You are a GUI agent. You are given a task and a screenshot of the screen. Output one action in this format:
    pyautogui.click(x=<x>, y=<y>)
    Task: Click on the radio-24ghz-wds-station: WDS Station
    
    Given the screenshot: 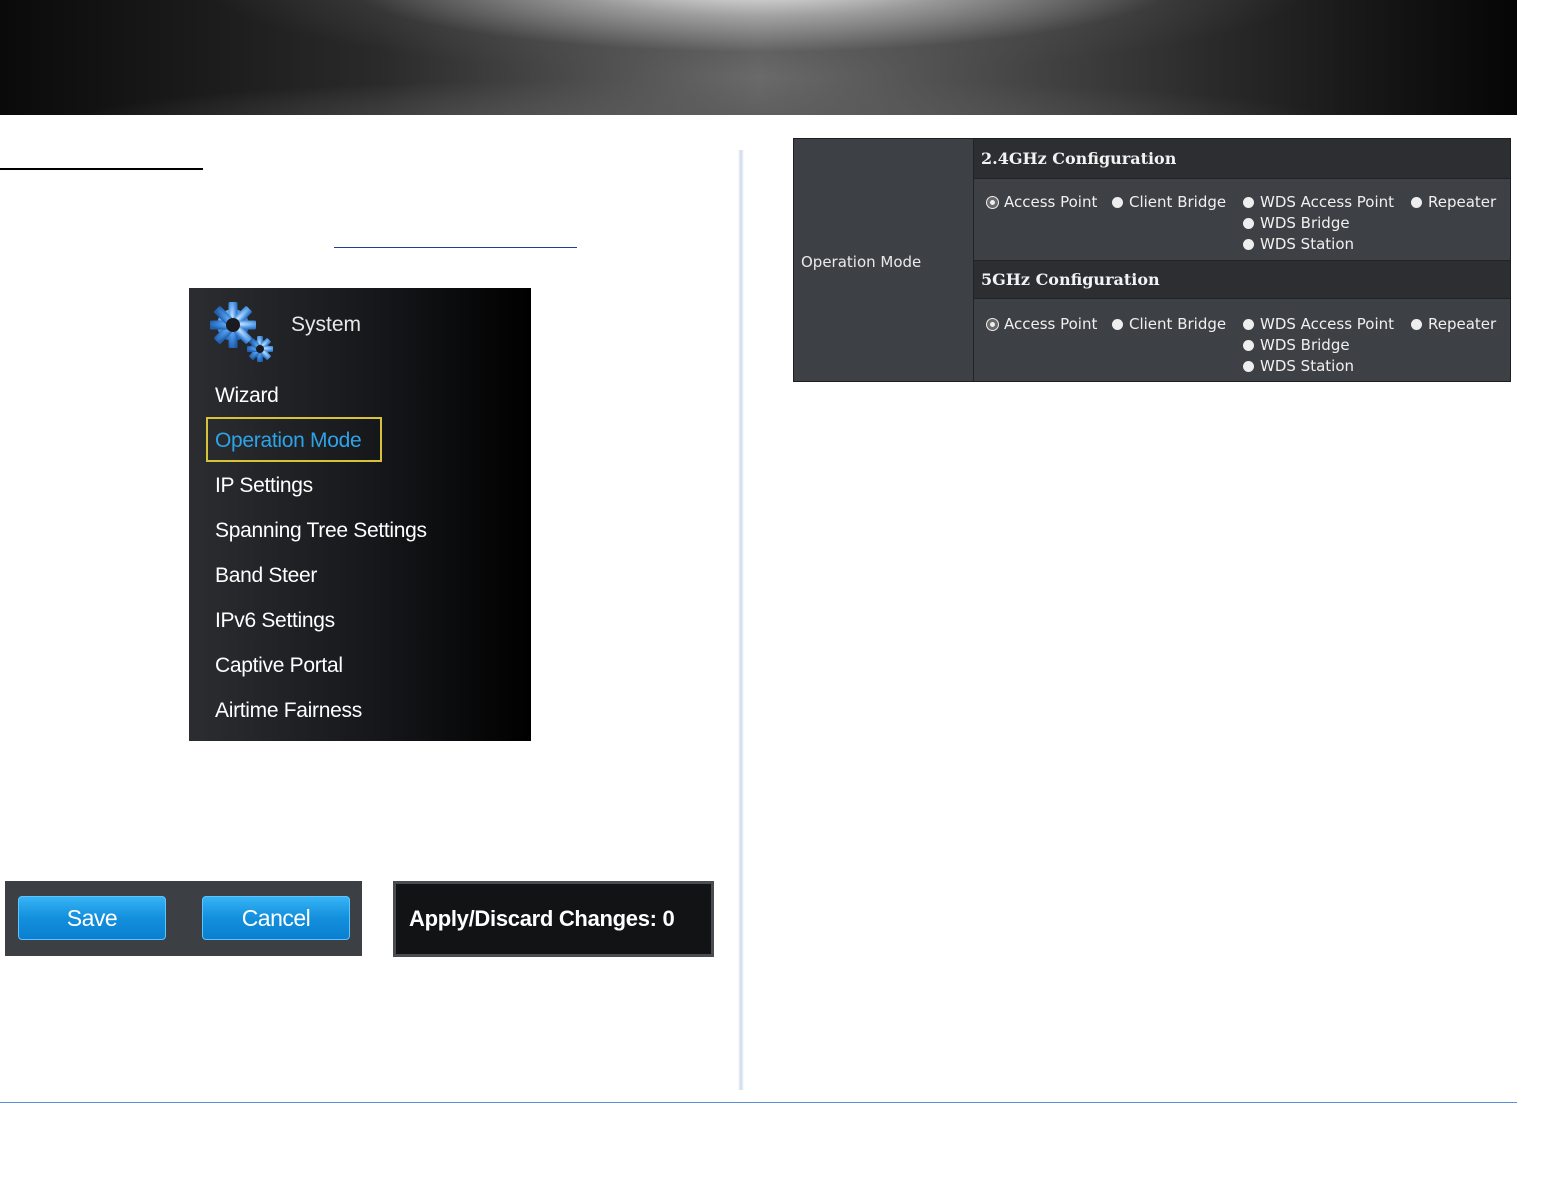 What is the action you would take?
    pyautogui.click(x=1298, y=244)
    